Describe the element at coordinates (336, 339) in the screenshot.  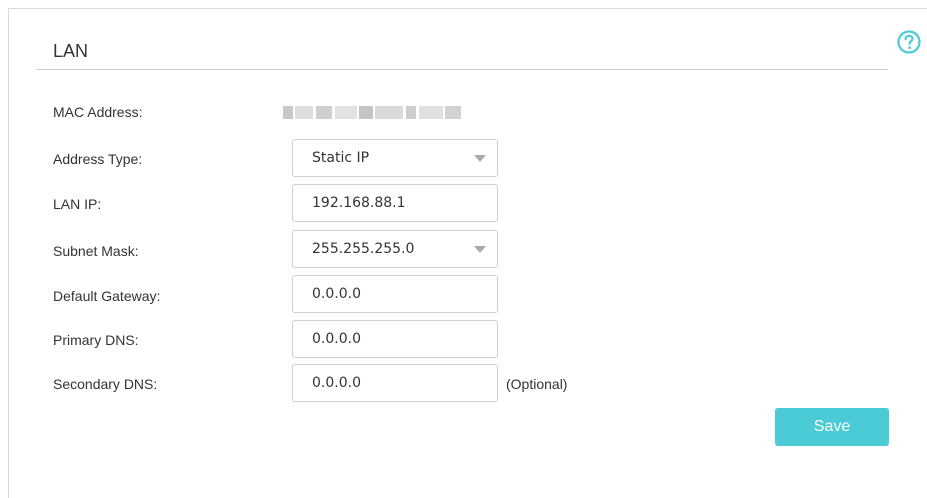
I see `primary-dns-value: 0.0.0.0` at that location.